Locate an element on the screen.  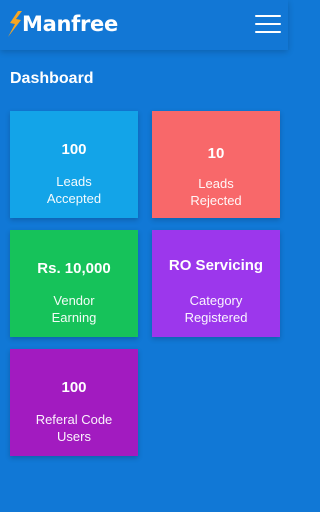
page-title: Dashboard is located at coordinates (52, 78).